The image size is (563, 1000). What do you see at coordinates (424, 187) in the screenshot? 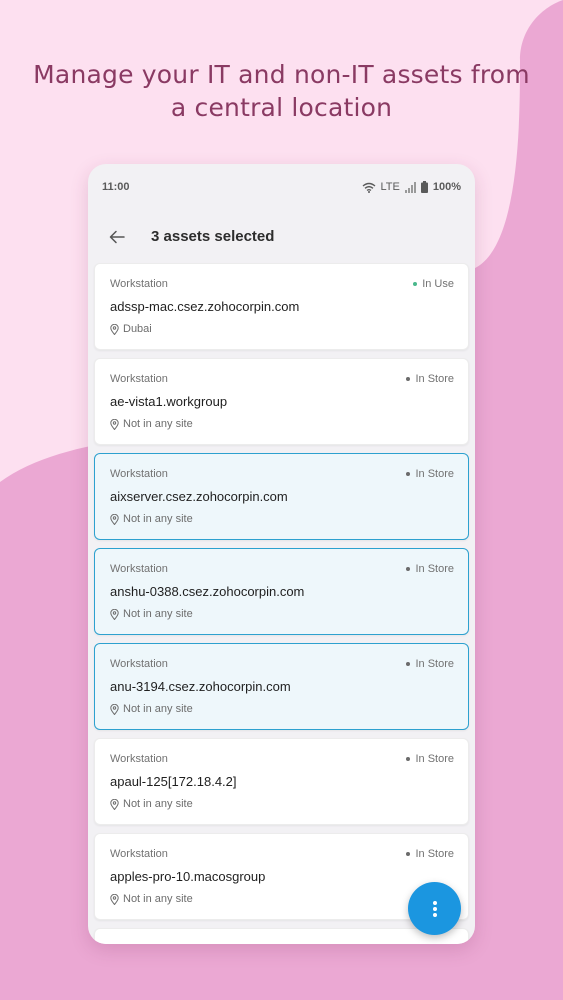
I see `battery-icon` at bounding box center [424, 187].